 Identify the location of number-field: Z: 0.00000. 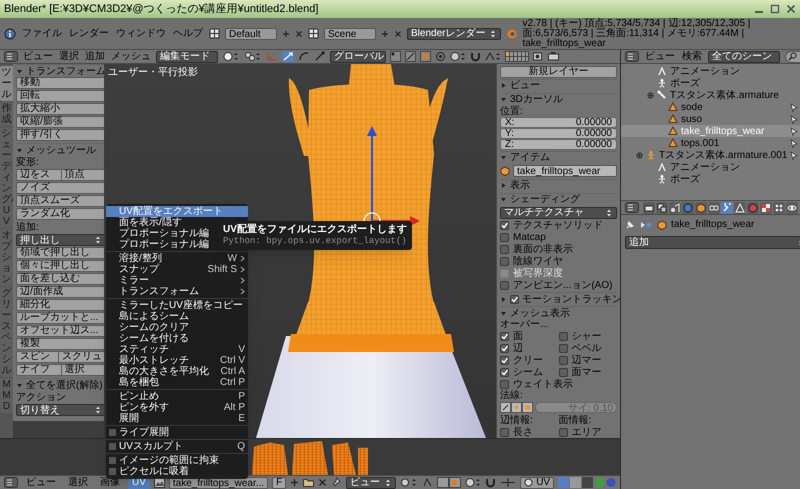
(558, 144).